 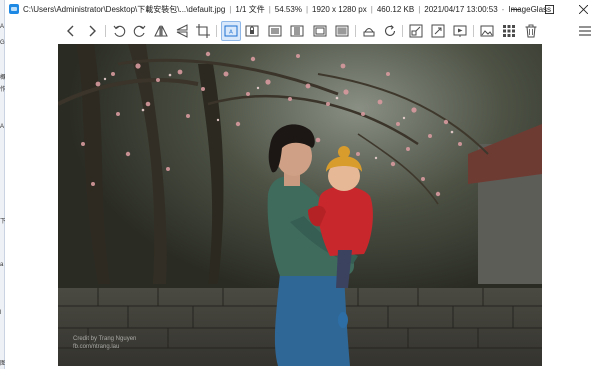 I want to click on close-icon, so click(x=583, y=9).